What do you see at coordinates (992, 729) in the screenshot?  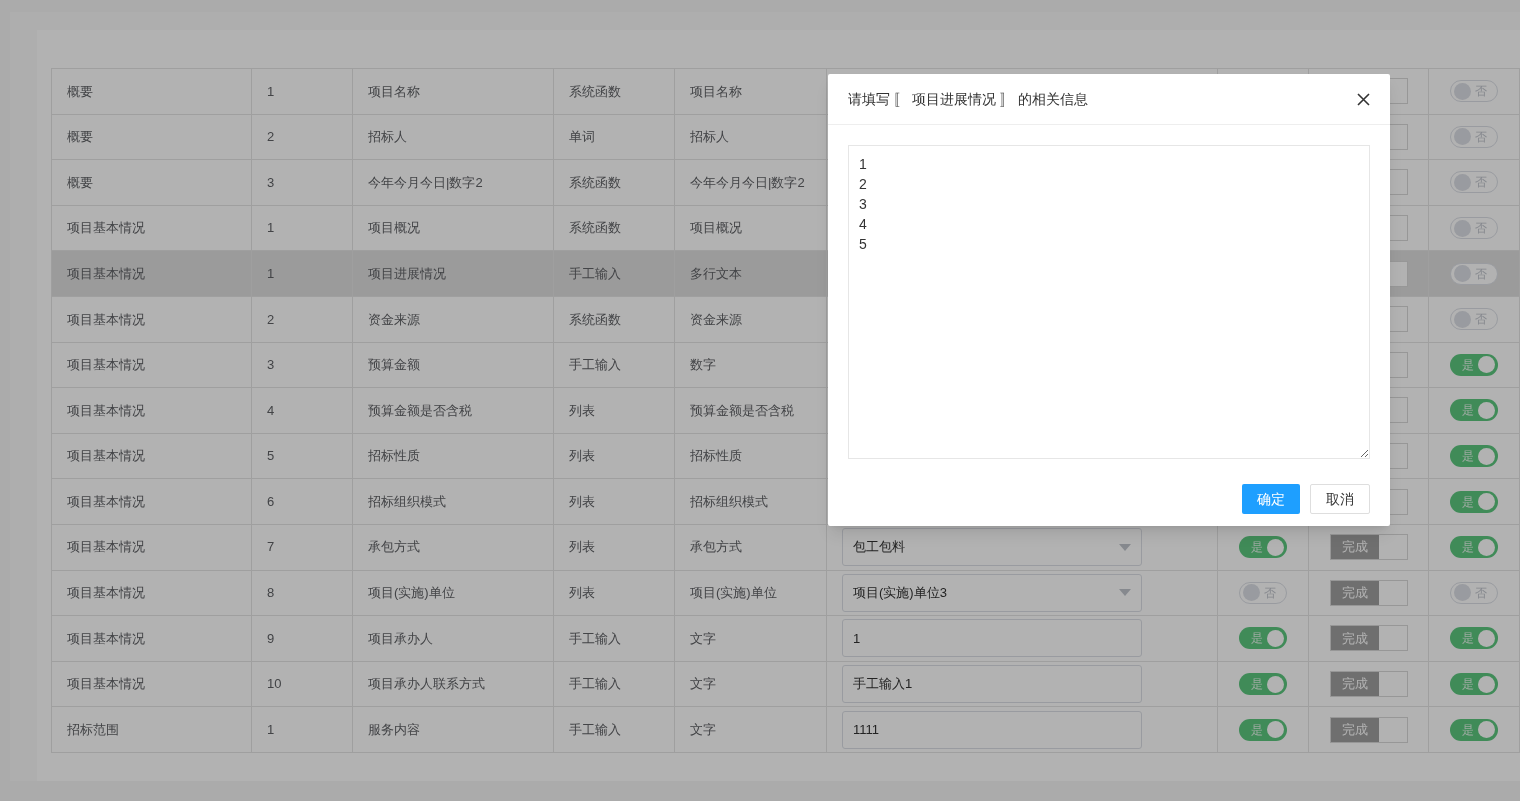 I see `input-field: 1111` at bounding box center [992, 729].